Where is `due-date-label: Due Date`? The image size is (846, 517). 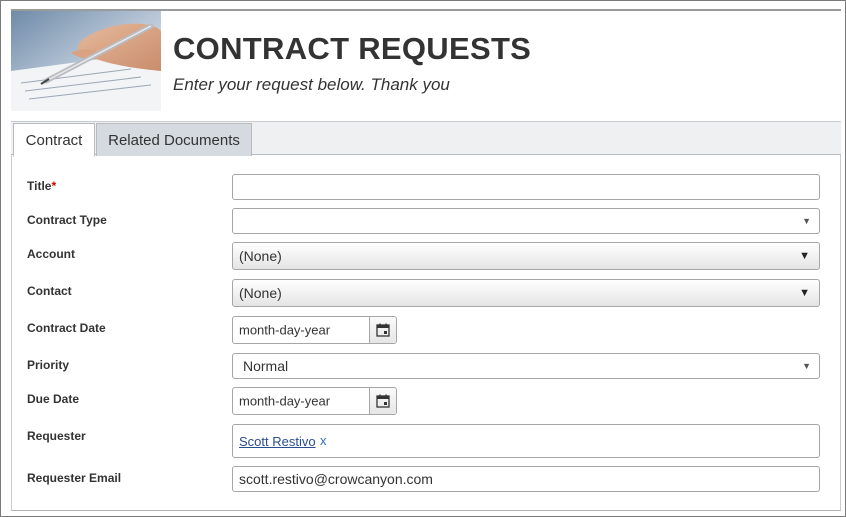 due-date-label: Due Date is located at coordinates (53, 399).